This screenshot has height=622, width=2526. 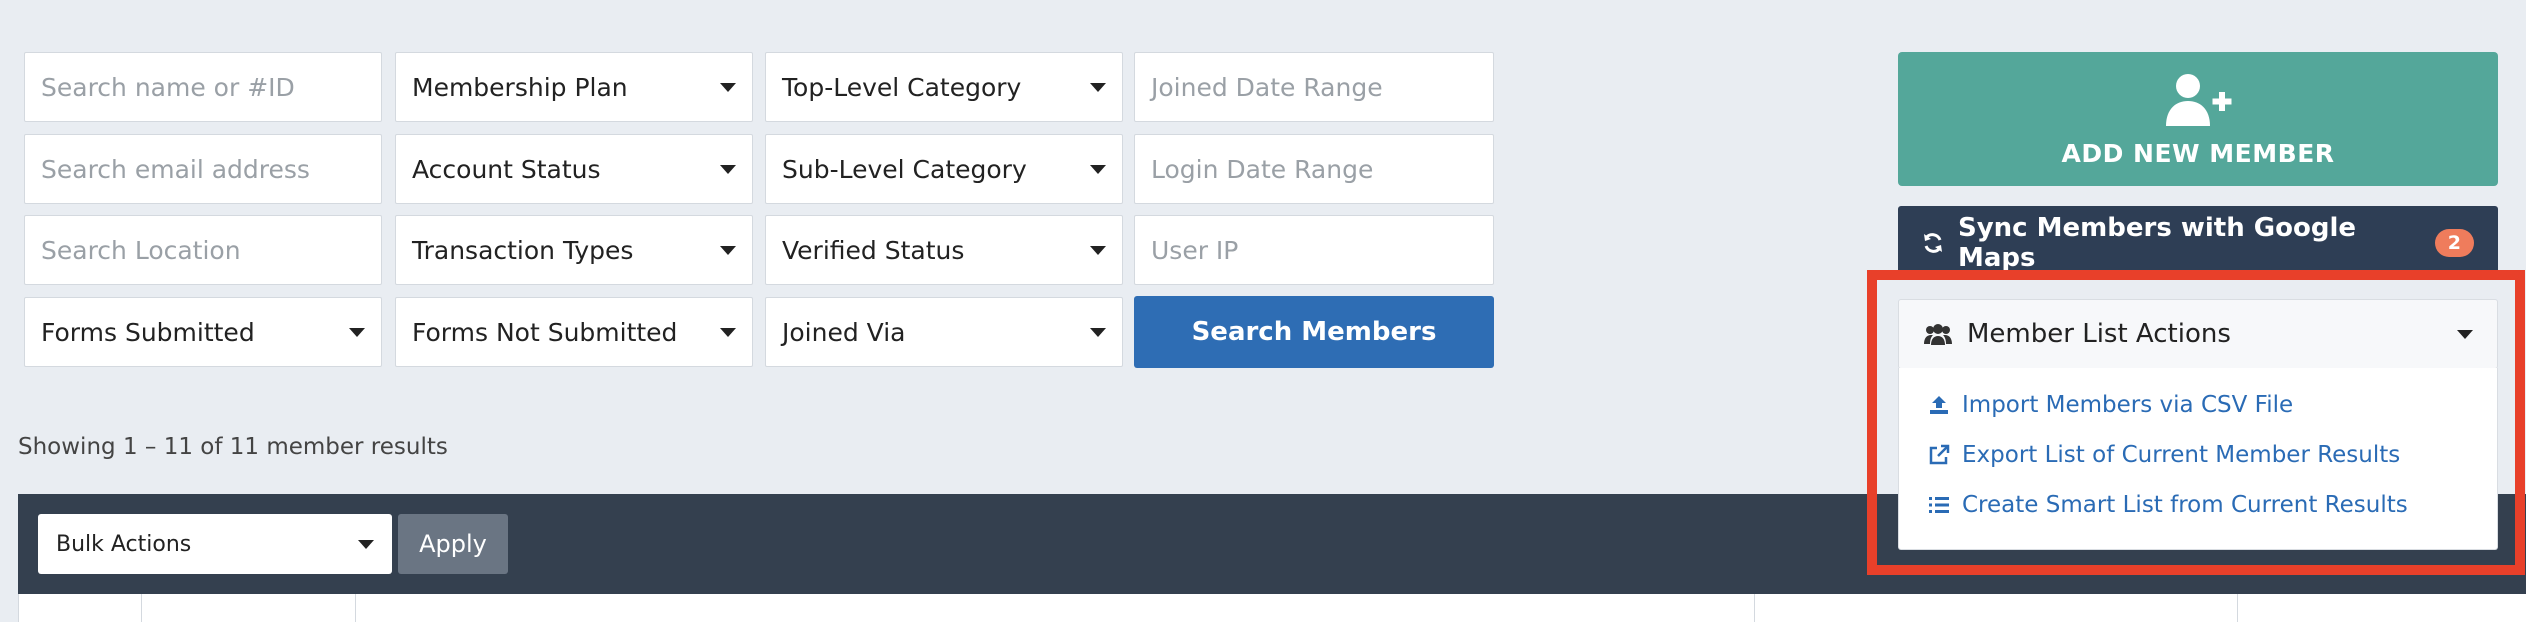 I want to click on verified-status-select: Verified Status, so click(x=944, y=250).